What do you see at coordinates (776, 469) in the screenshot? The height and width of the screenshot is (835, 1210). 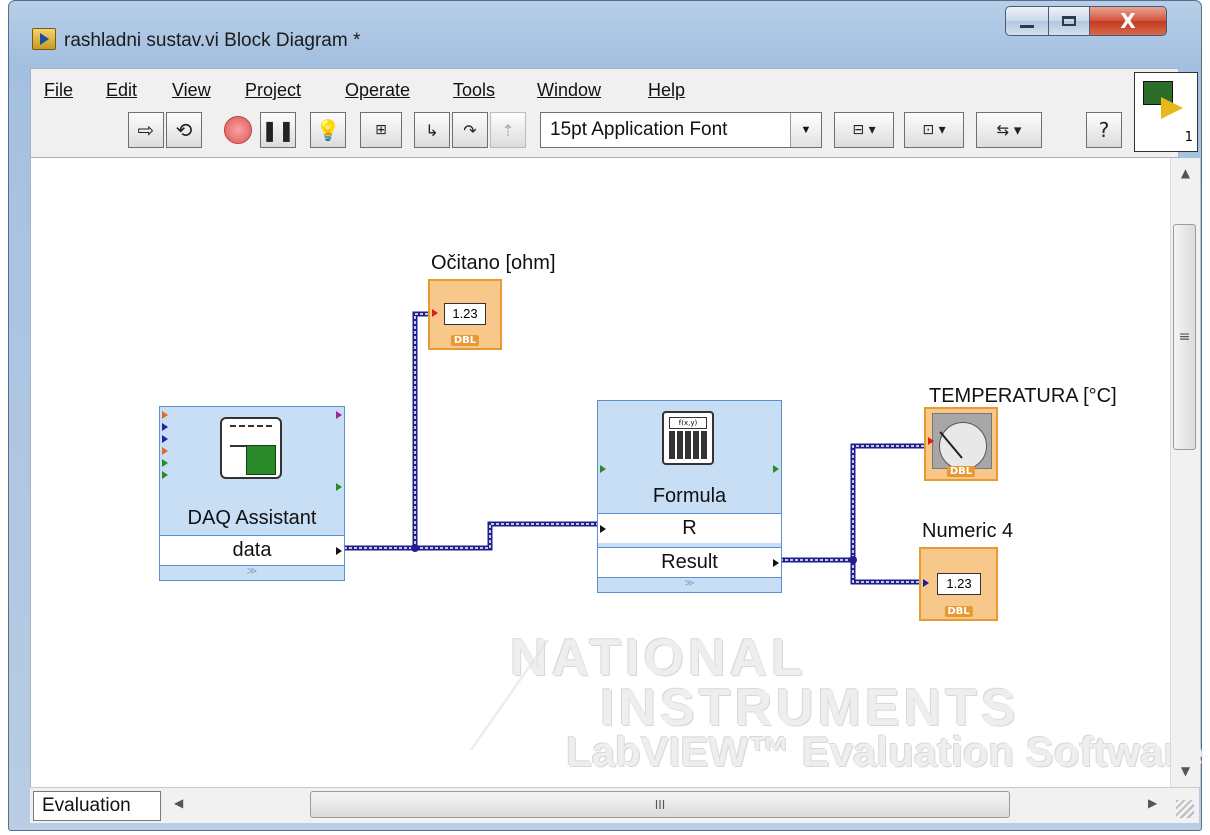 I see `formula-output-terminal` at bounding box center [776, 469].